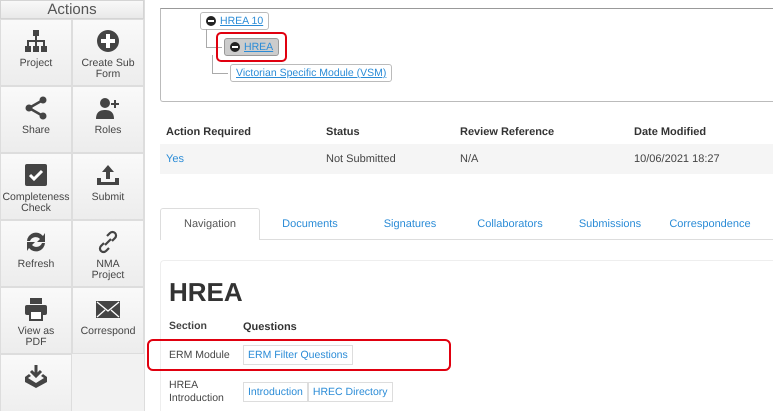 This screenshot has height=411, width=773. Describe the element at coordinates (252, 47) in the screenshot. I see `tree-node: HREA` at that location.